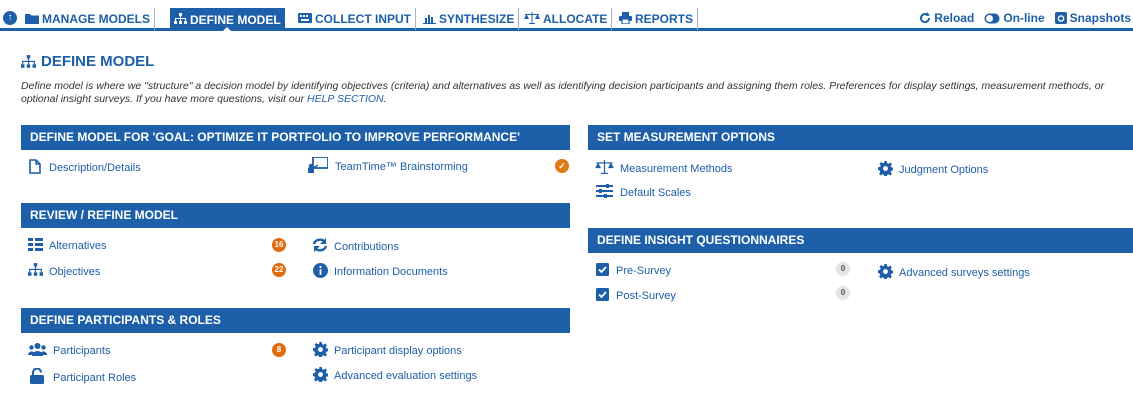  What do you see at coordinates (429, 19) in the screenshot?
I see `bar-chart-icon` at bounding box center [429, 19].